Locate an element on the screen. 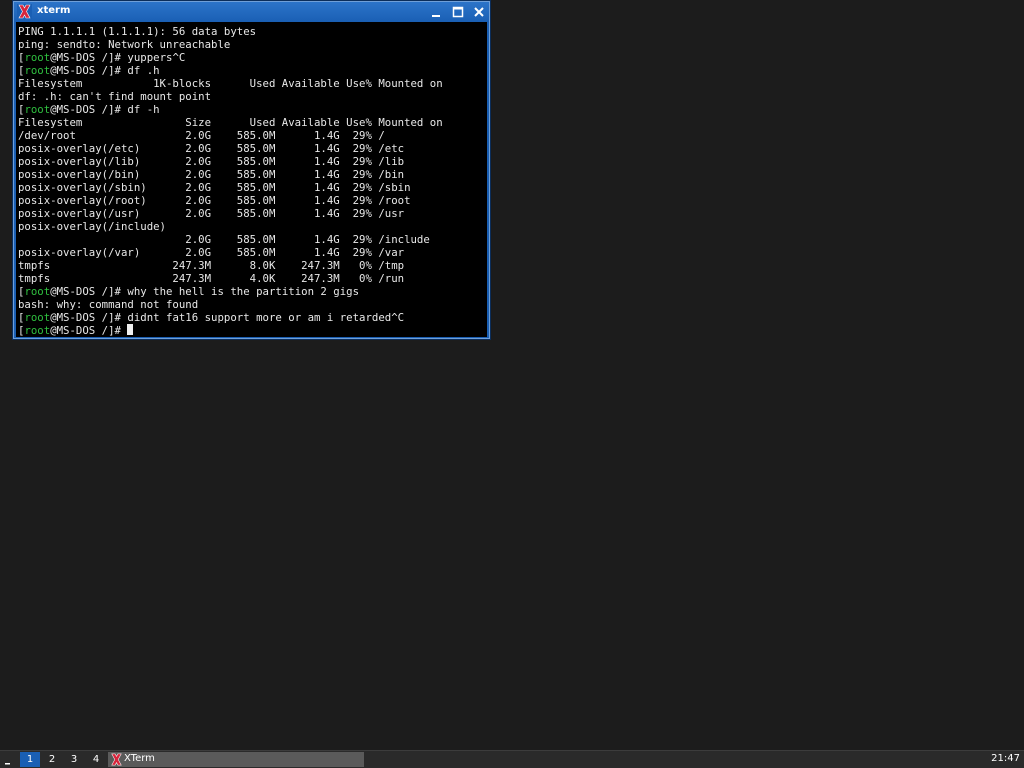 The height and width of the screenshot is (768, 1024). workspace-3-button: 3 is located at coordinates (74, 759).